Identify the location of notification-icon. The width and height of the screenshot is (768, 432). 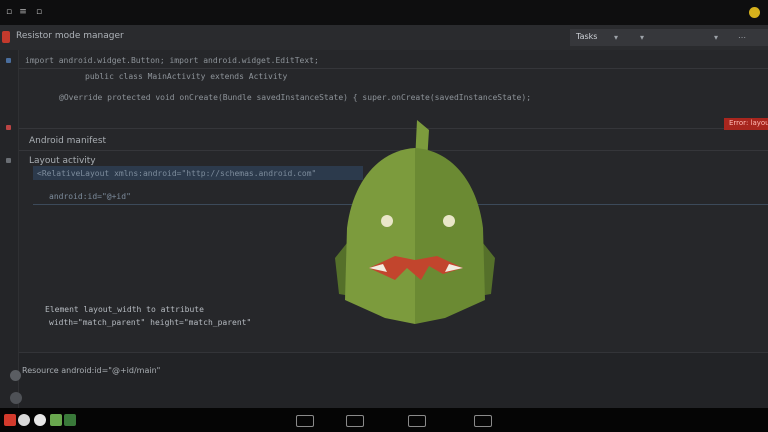
(754, 12).